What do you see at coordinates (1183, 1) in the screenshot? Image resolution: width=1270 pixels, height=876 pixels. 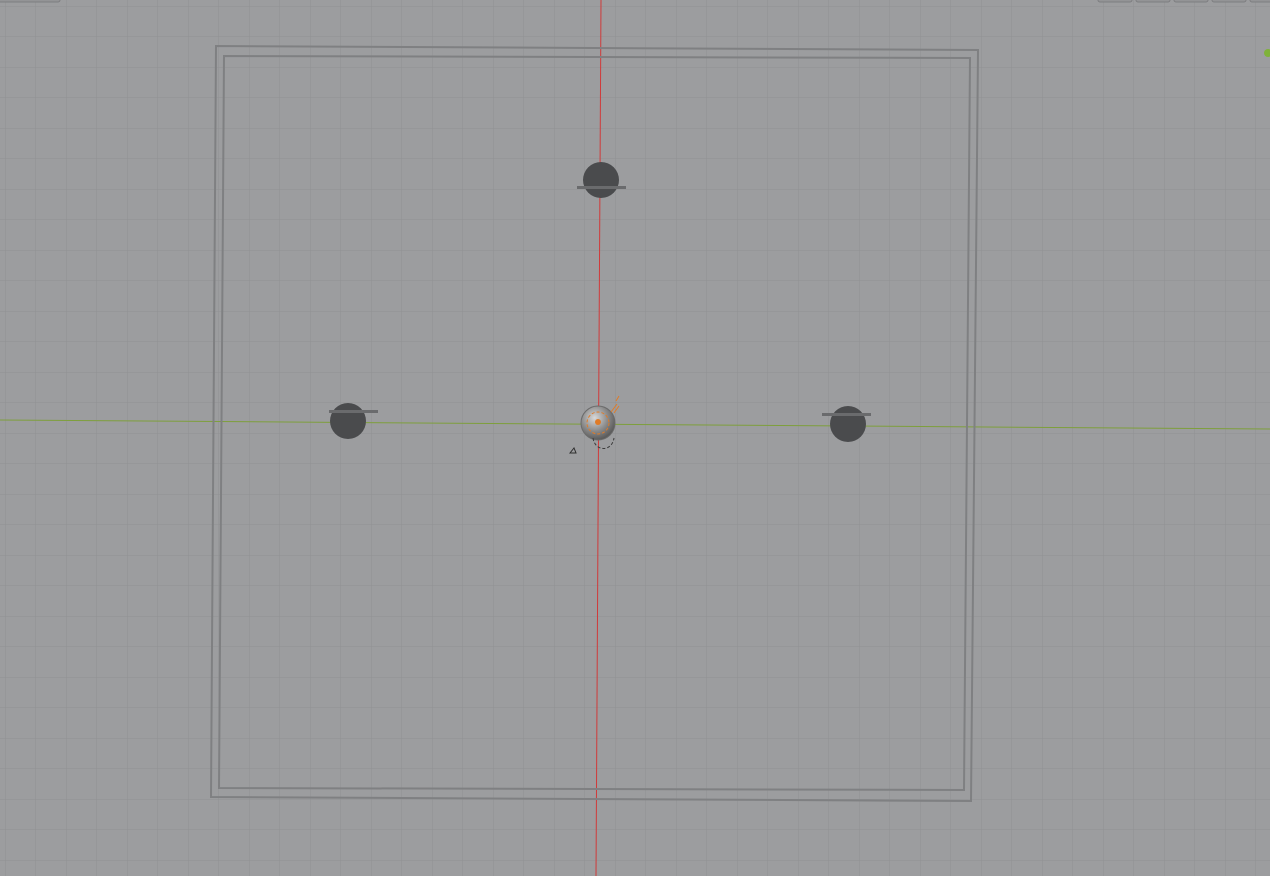 I see `navigation-gizmo-partial` at bounding box center [1183, 1].